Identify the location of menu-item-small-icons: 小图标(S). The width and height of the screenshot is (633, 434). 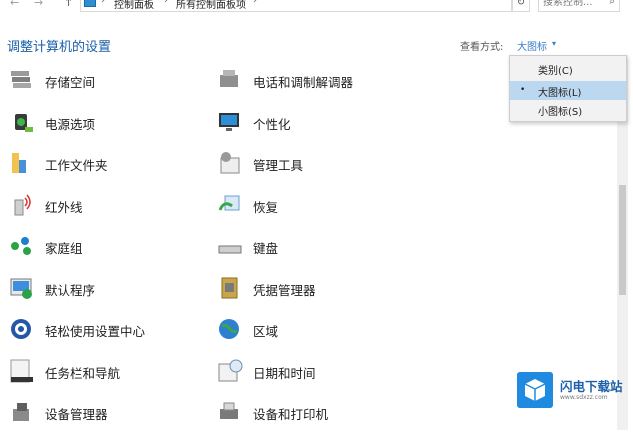
(568, 109).